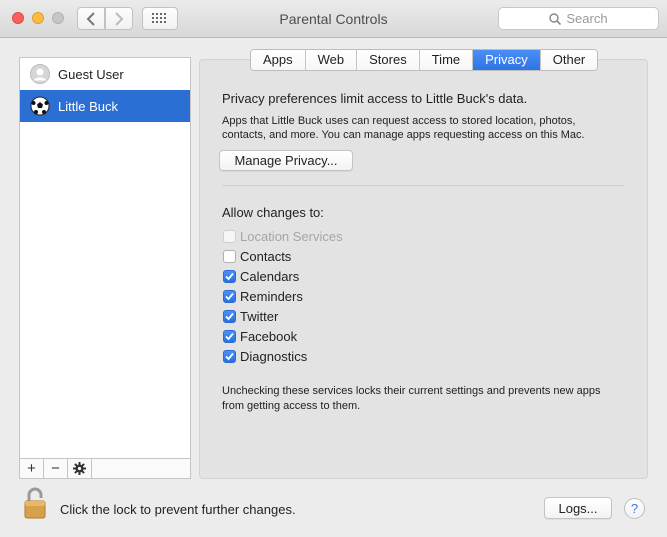 This screenshot has height=537, width=667. I want to click on title-bar: Parental Controls Search, so click(333, 19).